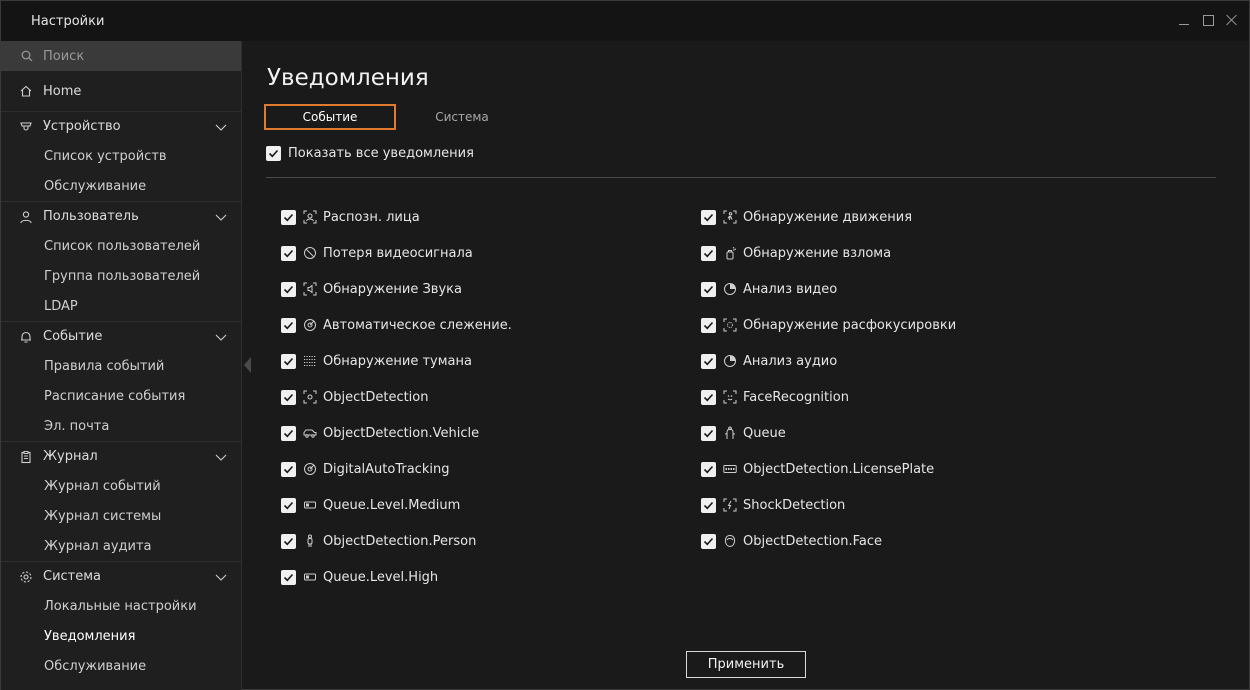 This screenshot has height=690, width=1250. Describe the element at coordinates (796, 397) in the screenshot. I see `event-label: FaceRecognition` at that location.